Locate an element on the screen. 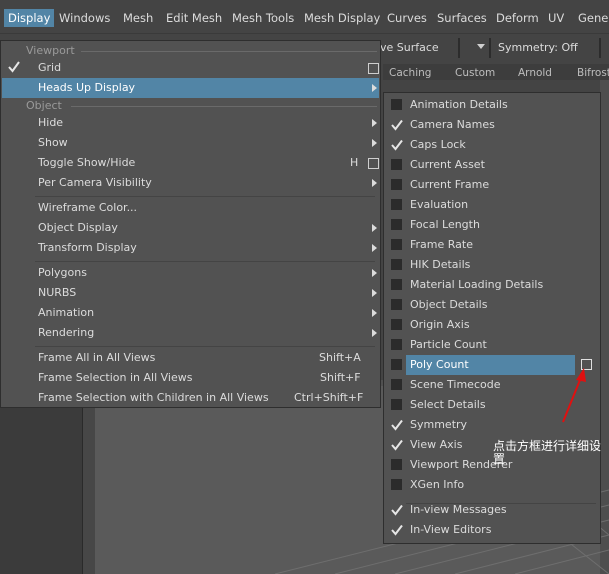  hud-item-label: Symmetry is located at coordinates (439, 424).